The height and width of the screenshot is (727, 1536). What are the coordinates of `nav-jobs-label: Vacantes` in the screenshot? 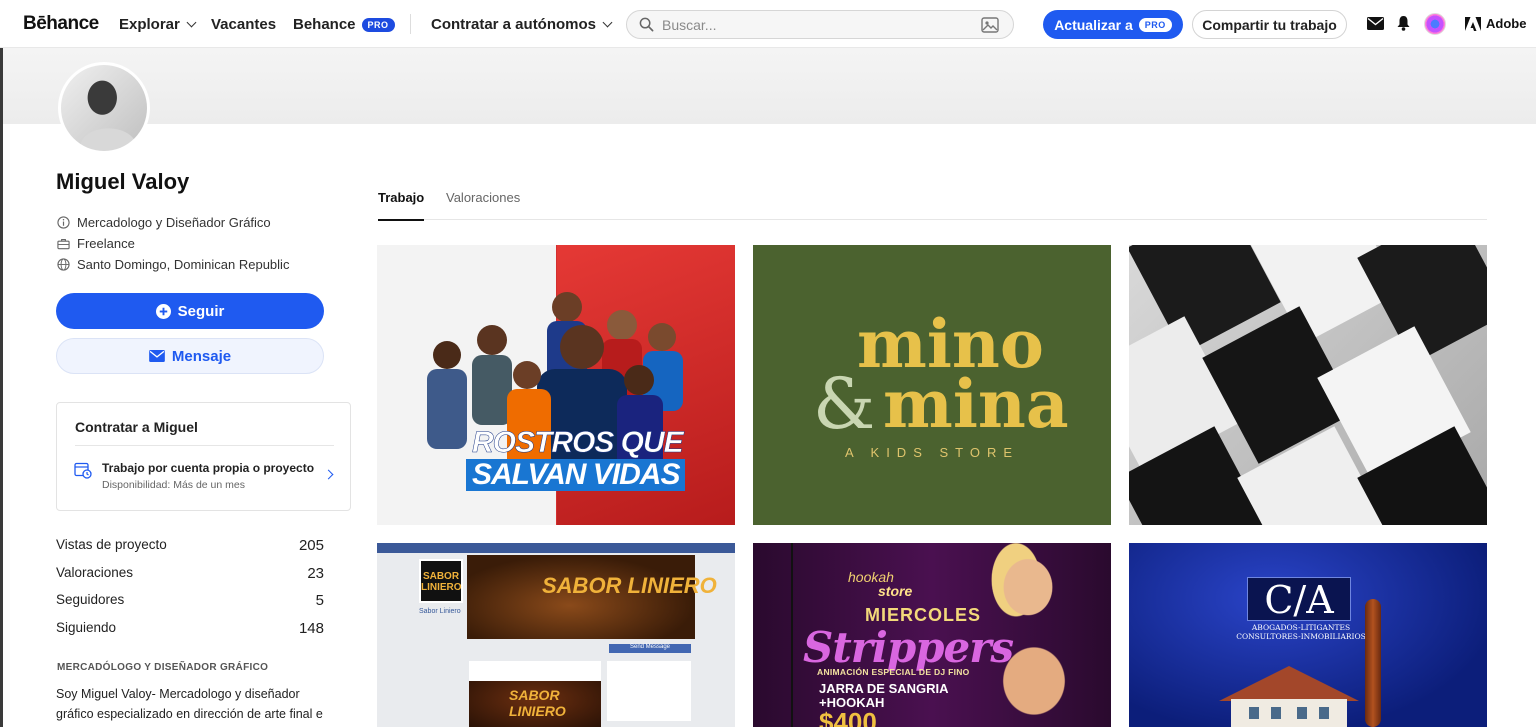 It's located at (244, 24).